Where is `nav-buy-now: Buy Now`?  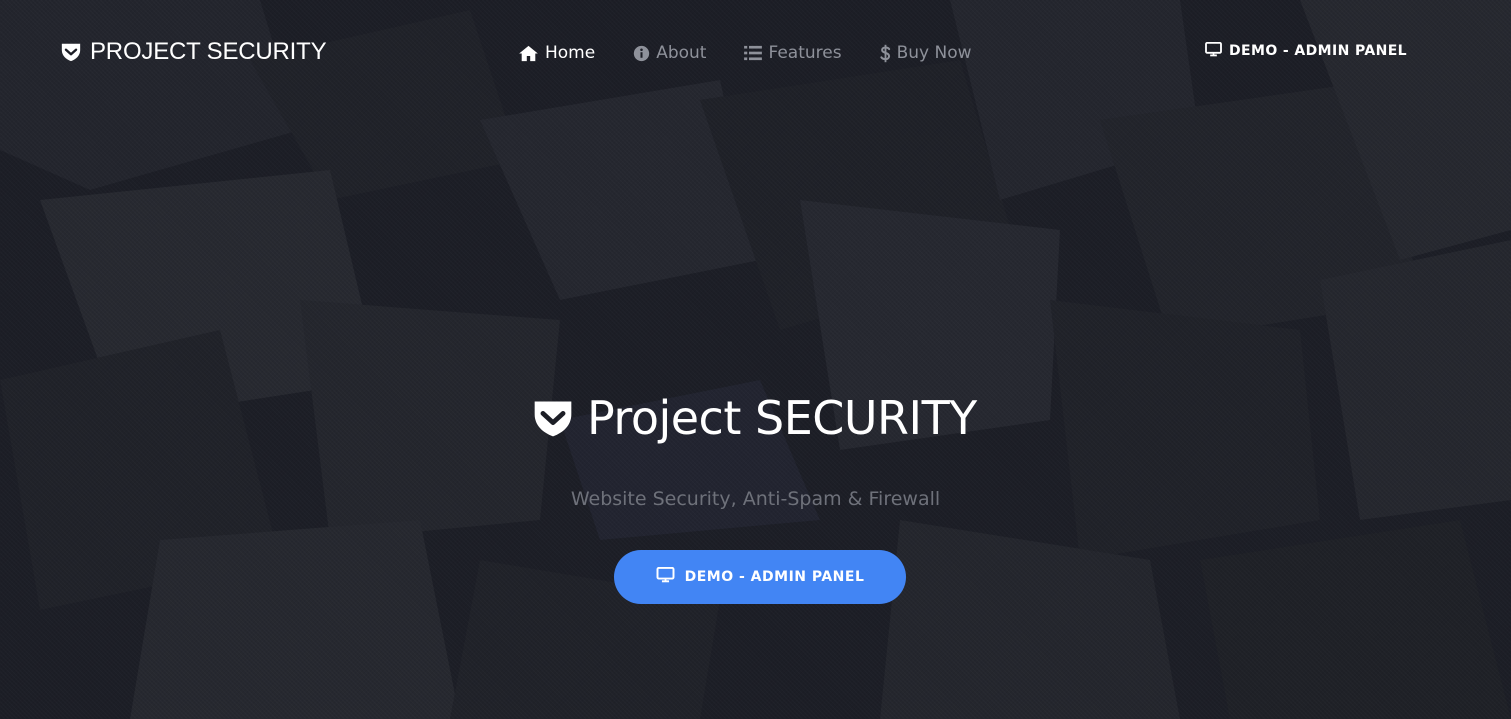
nav-buy-now: Buy Now is located at coordinates (925, 53).